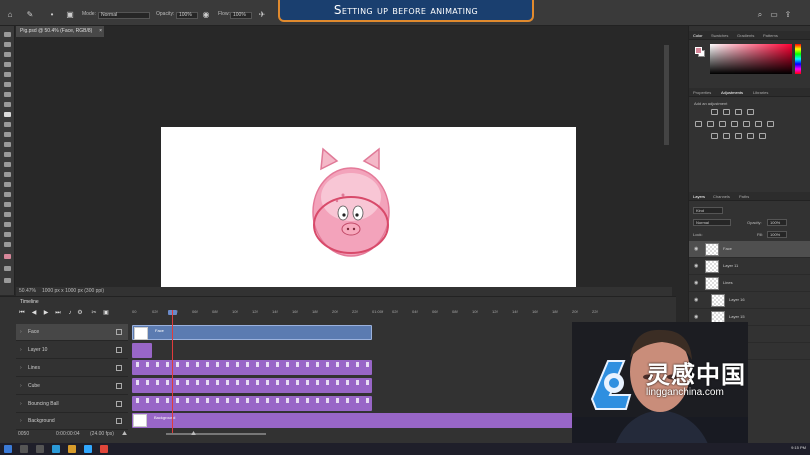 The width and height of the screenshot is (810, 455). What do you see at coordinates (712, 222) in the screenshot?
I see `layer-blend-mode: Normal` at bounding box center [712, 222].